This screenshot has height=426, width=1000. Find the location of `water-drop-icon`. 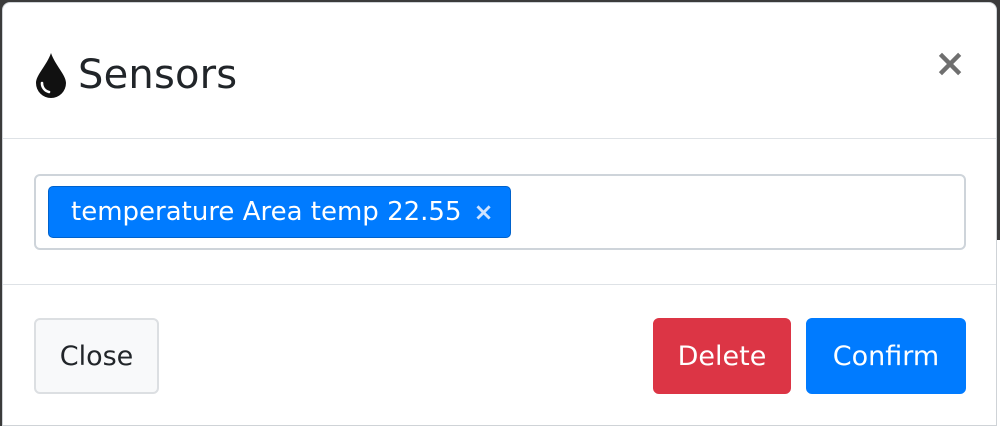

water-drop-icon is located at coordinates (51, 75).